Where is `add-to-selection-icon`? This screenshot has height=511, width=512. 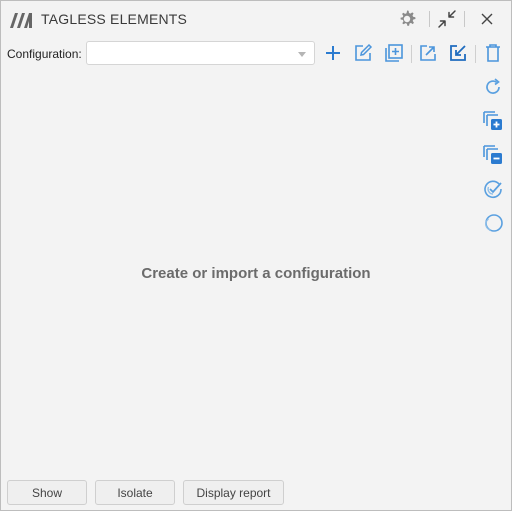 add-to-selection-icon is located at coordinates (492, 120).